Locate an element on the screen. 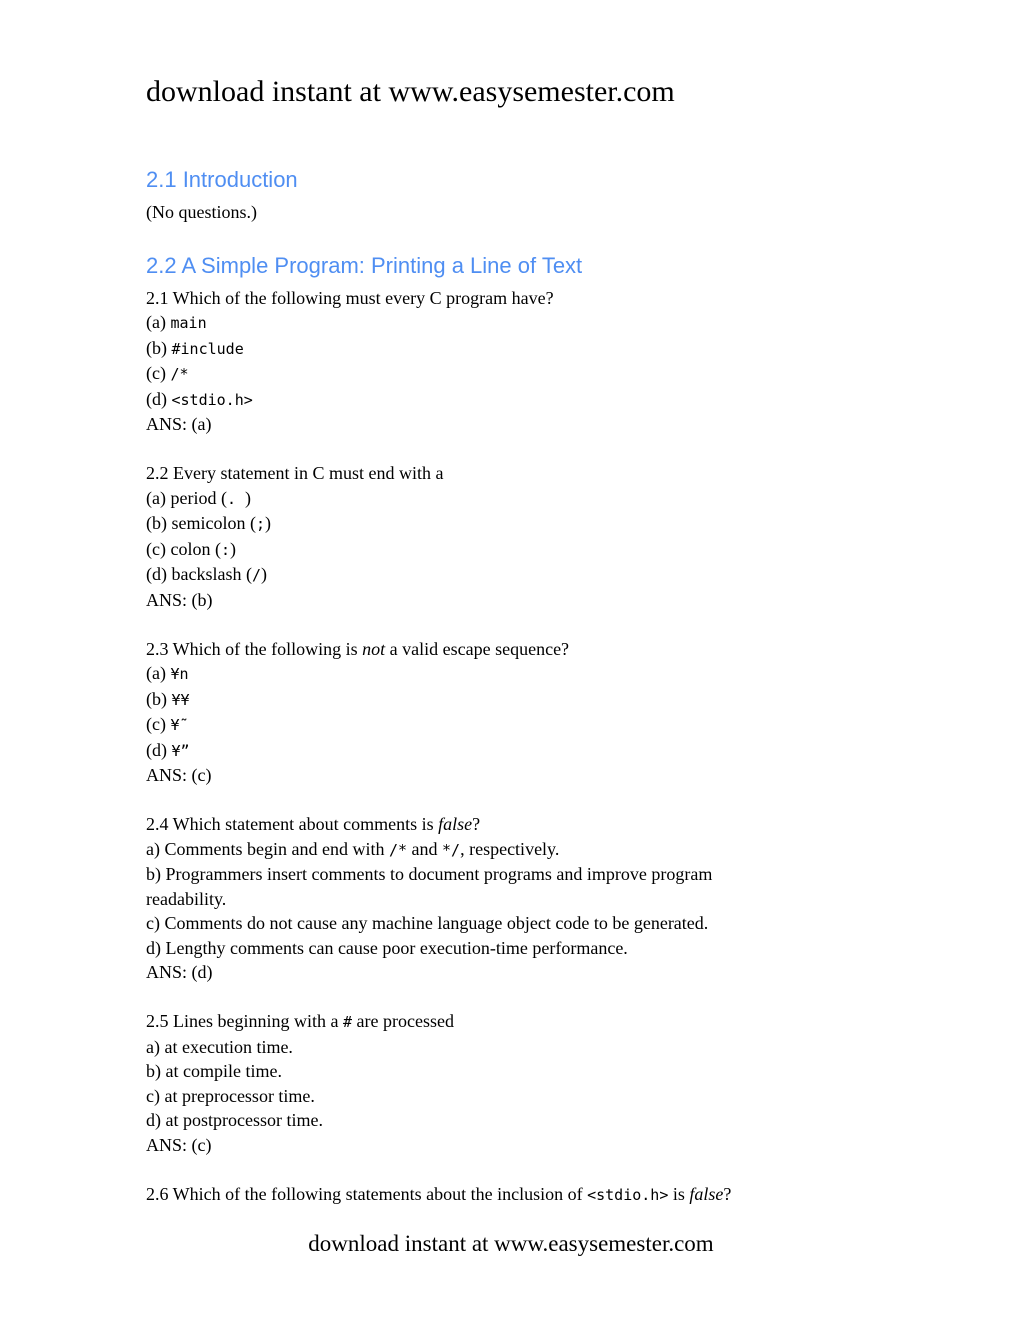 The height and width of the screenshot is (1329, 1020). code: main is located at coordinates (188, 323).